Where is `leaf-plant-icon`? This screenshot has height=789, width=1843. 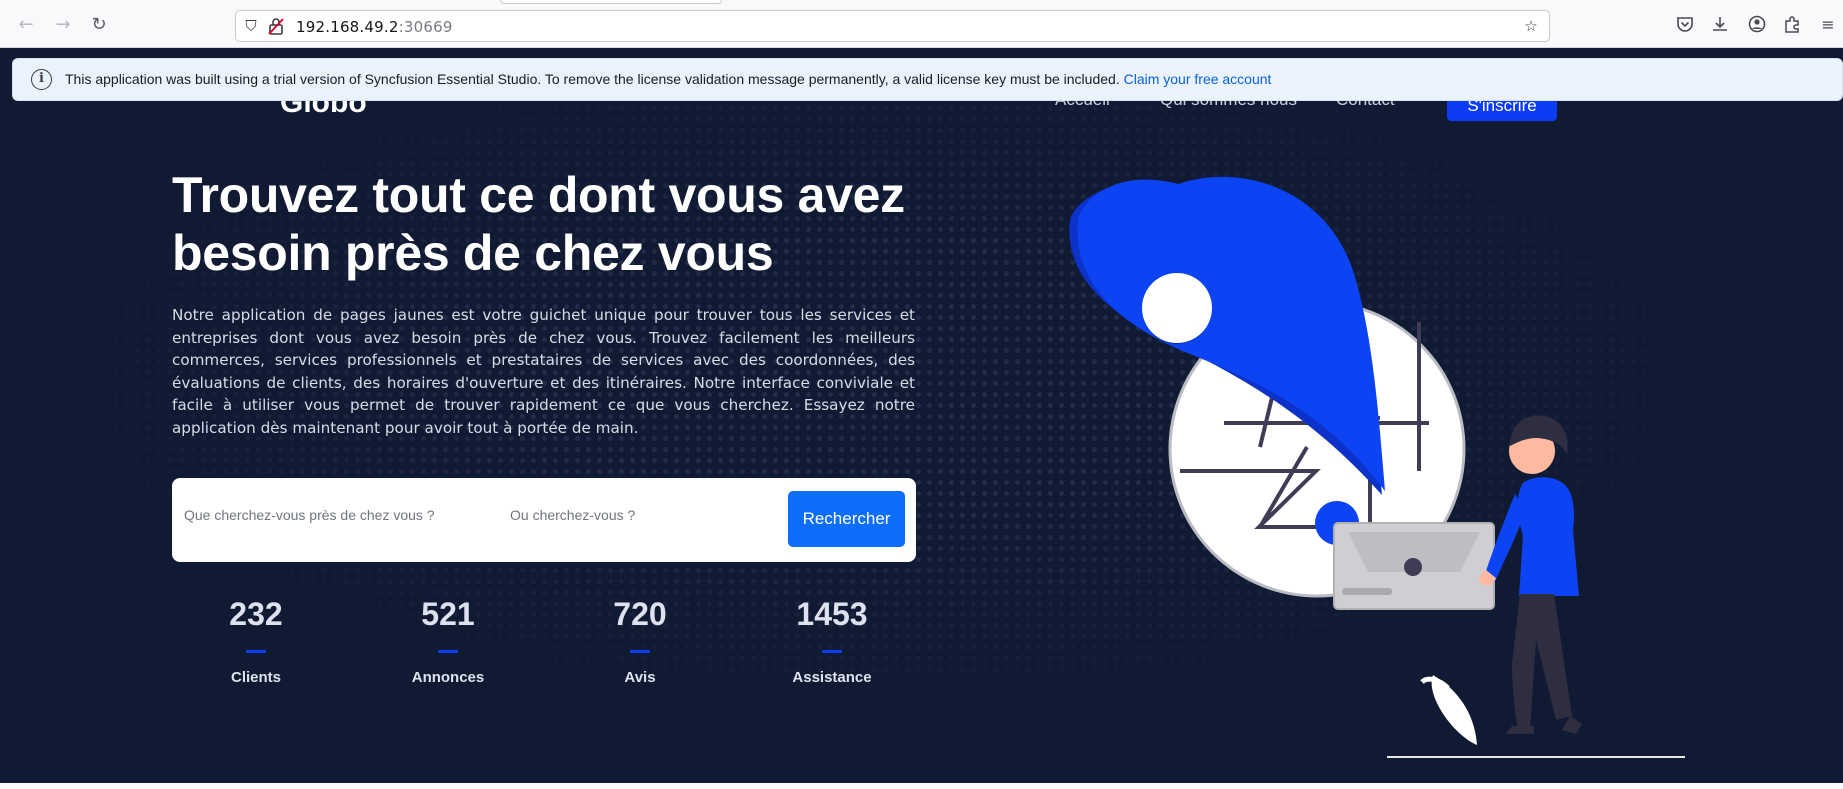 leaf-plant-icon is located at coordinates (1448, 710).